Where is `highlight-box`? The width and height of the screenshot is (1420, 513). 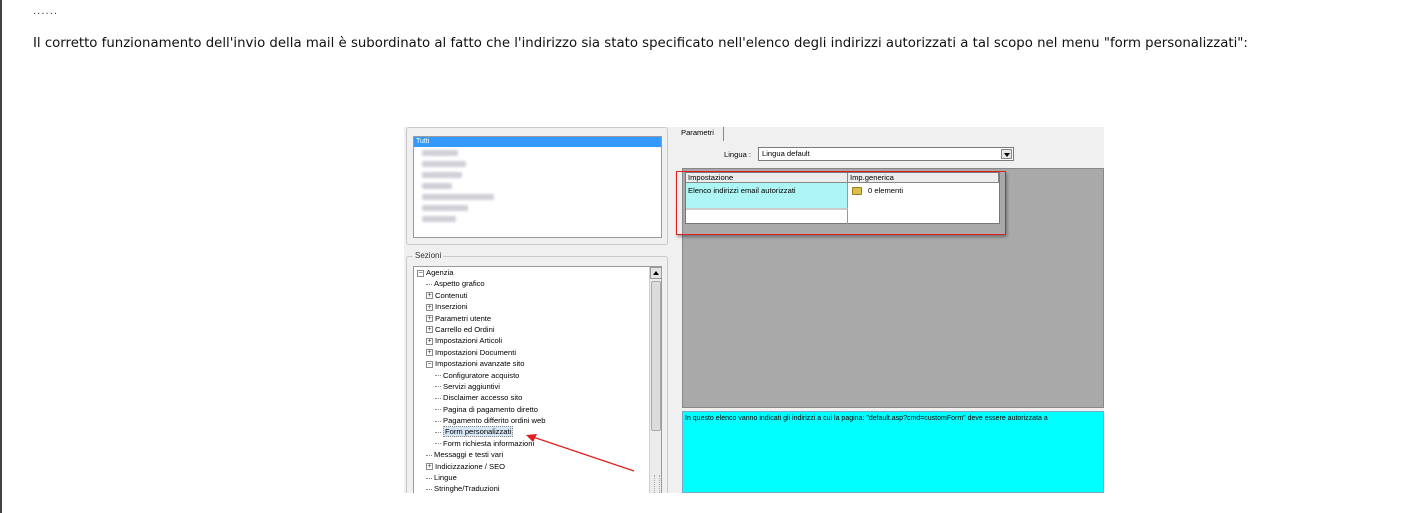 highlight-box is located at coordinates (841, 203).